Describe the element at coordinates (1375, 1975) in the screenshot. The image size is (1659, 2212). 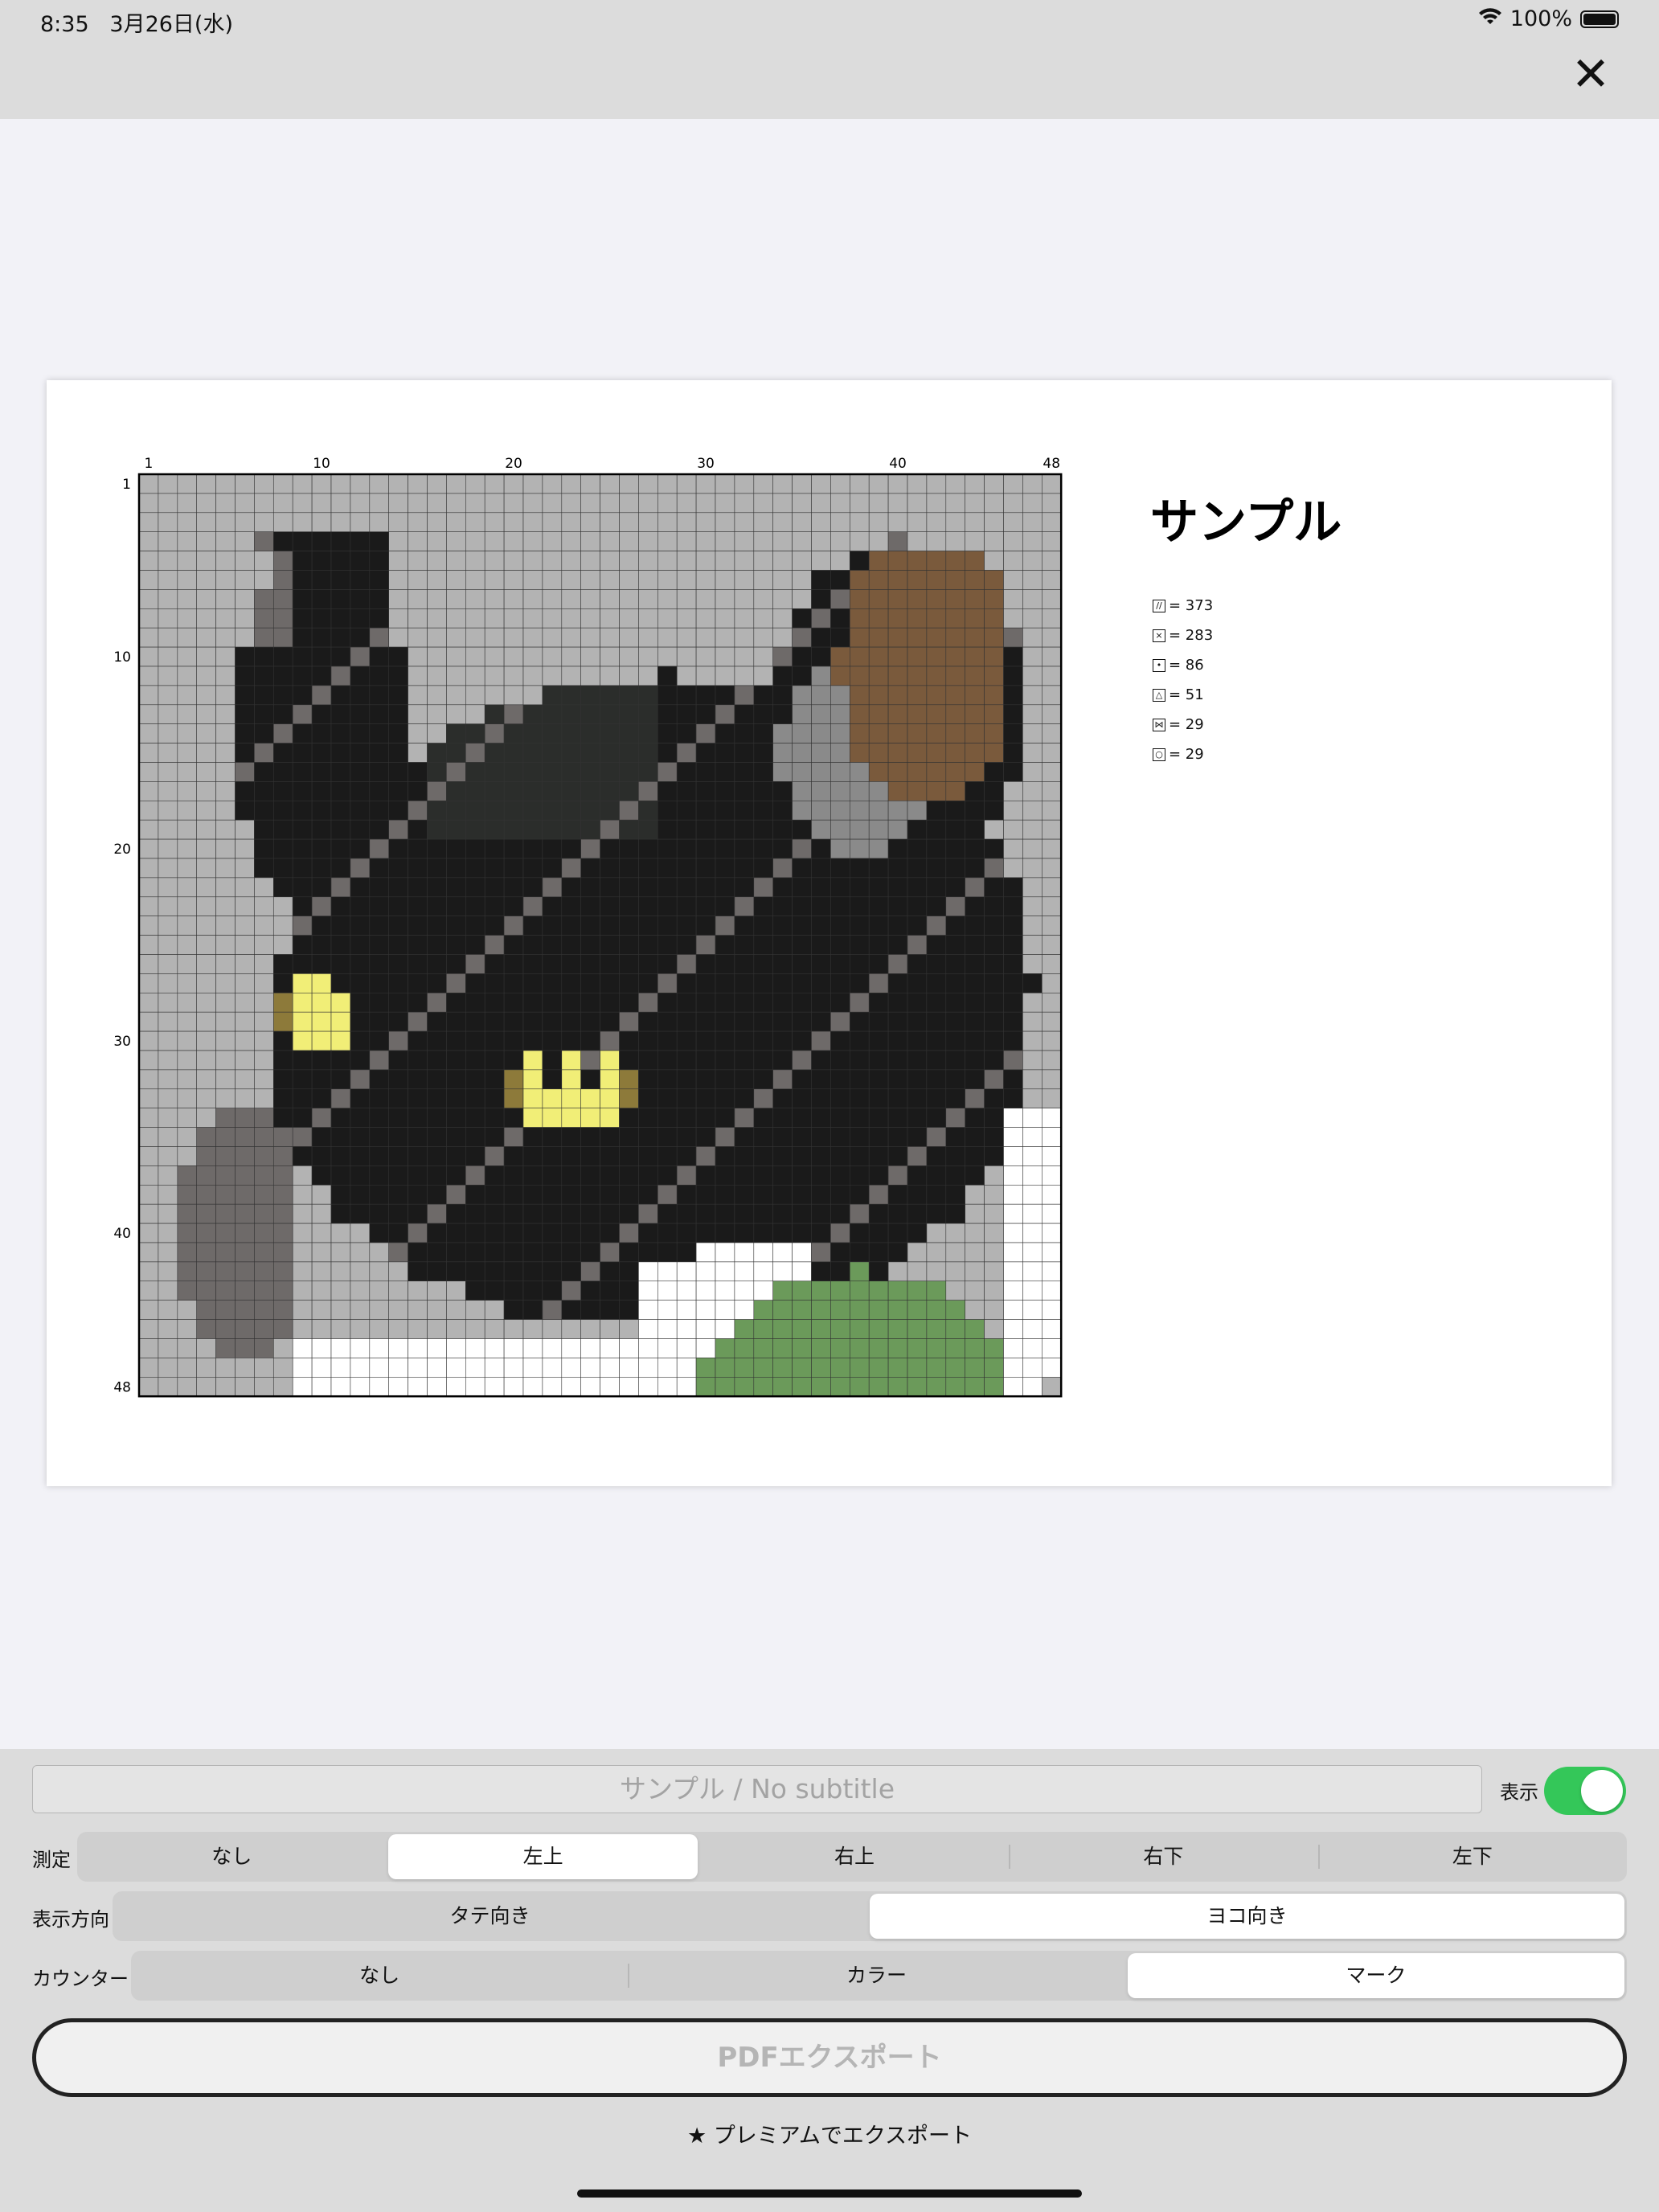
I see `counter-option: マーク` at that location.